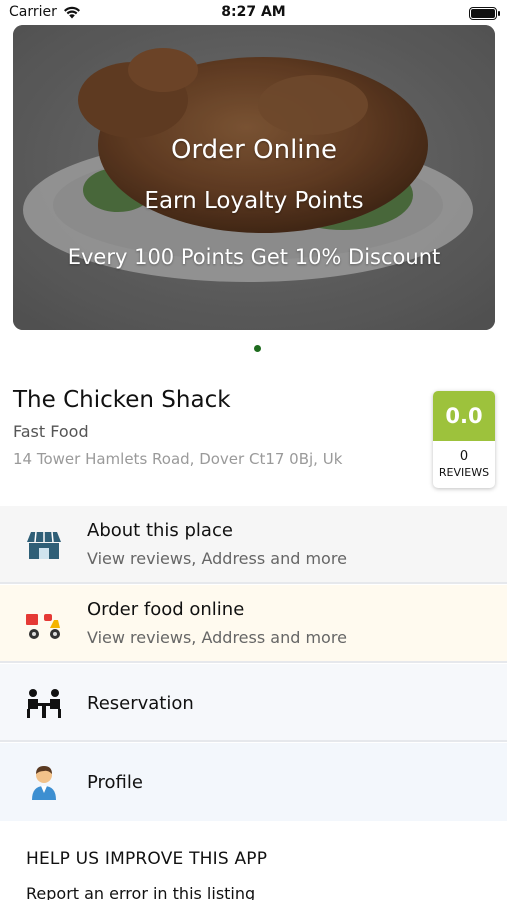 The height and width of the screenshot is (900, 507). What do you see at coordinates (44, 703) in the screenshot?
I see `dining-table-icon` at bounding box center [44, 703].